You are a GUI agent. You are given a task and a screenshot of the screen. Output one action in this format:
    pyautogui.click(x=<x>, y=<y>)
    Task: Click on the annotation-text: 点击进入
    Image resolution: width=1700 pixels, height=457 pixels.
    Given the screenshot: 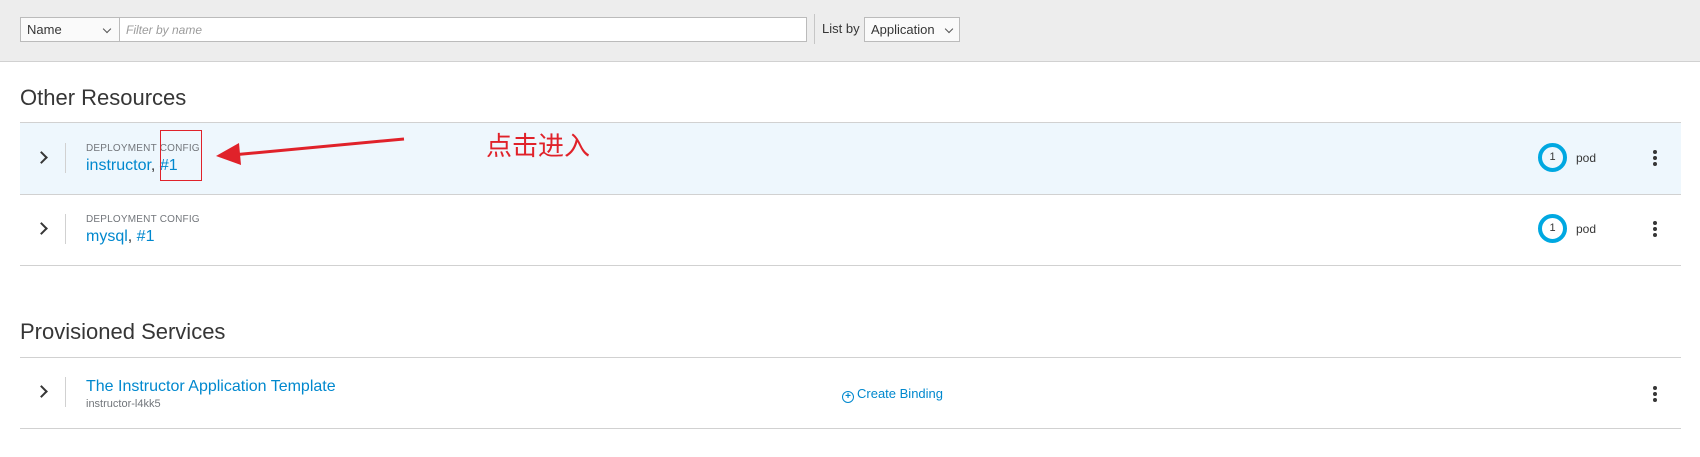 What is the action you would take?
    pyautogui.click(x=538, y=147)
    